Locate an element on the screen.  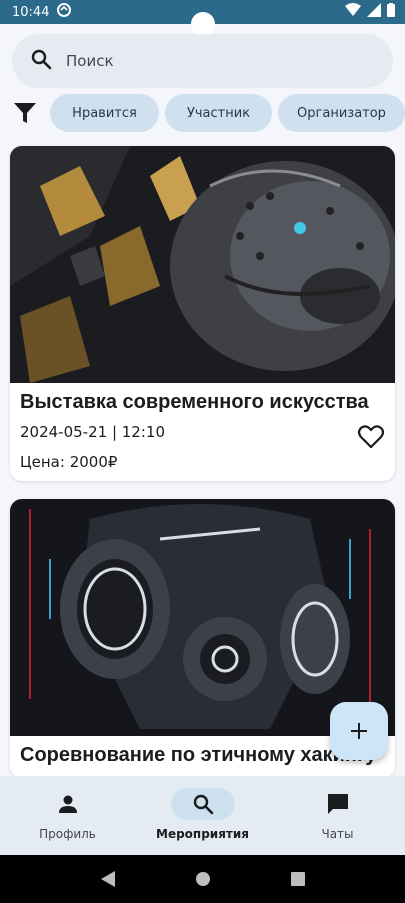
filter-row: Нравится Участник Организатор is located at coordinates (207, 113).